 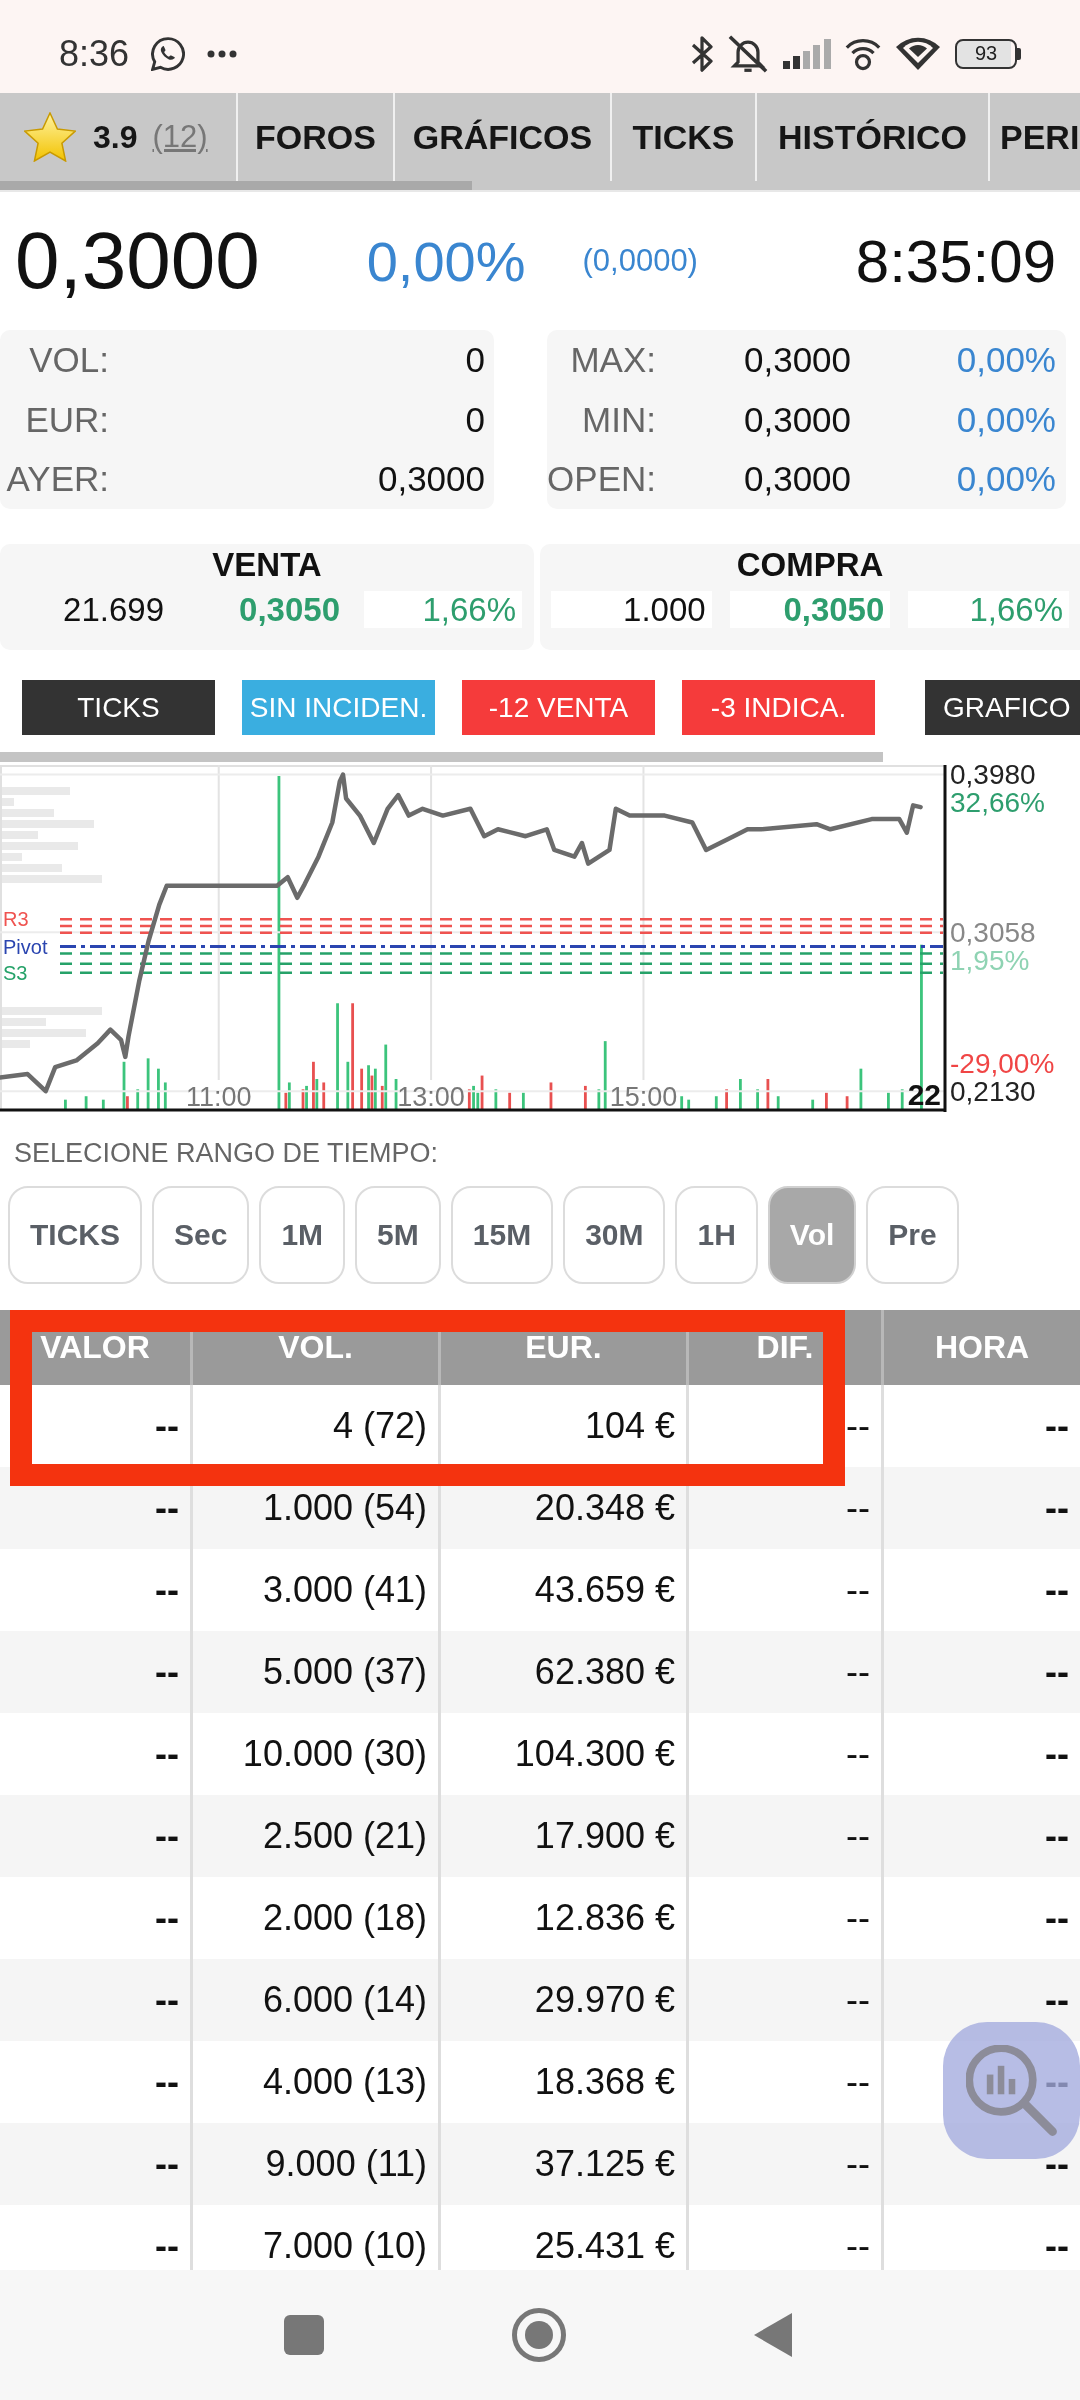 I want to click on rating-score: 3.9, so click(x=115, y=137).